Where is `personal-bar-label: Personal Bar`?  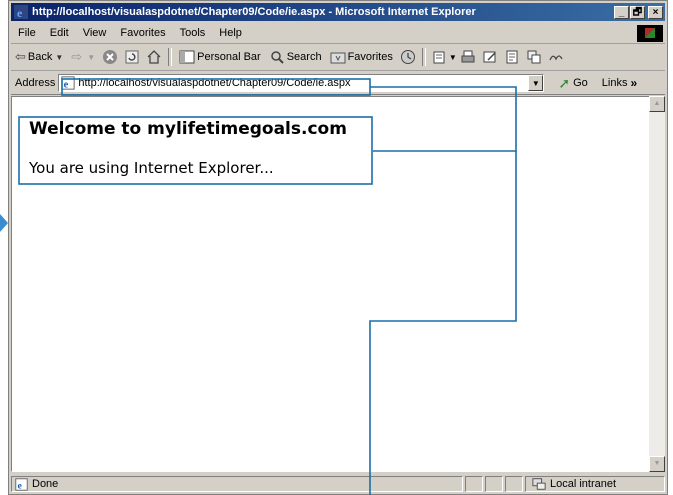 personal-bar-label: Personal Bar is located at coordinates (229, 57).